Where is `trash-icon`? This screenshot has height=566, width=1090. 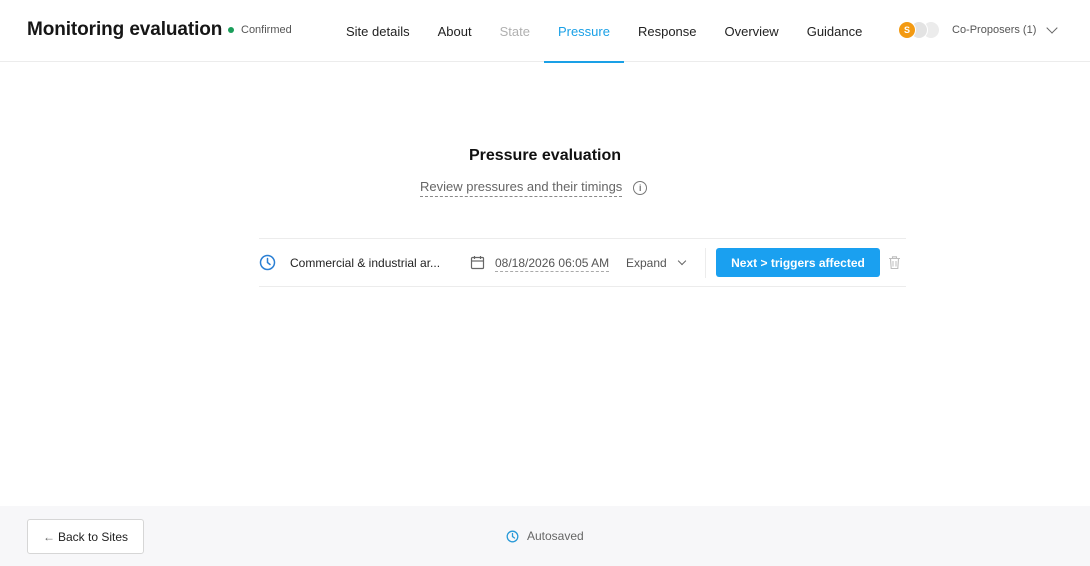
trash-icon is located at coordinates (894, 262).